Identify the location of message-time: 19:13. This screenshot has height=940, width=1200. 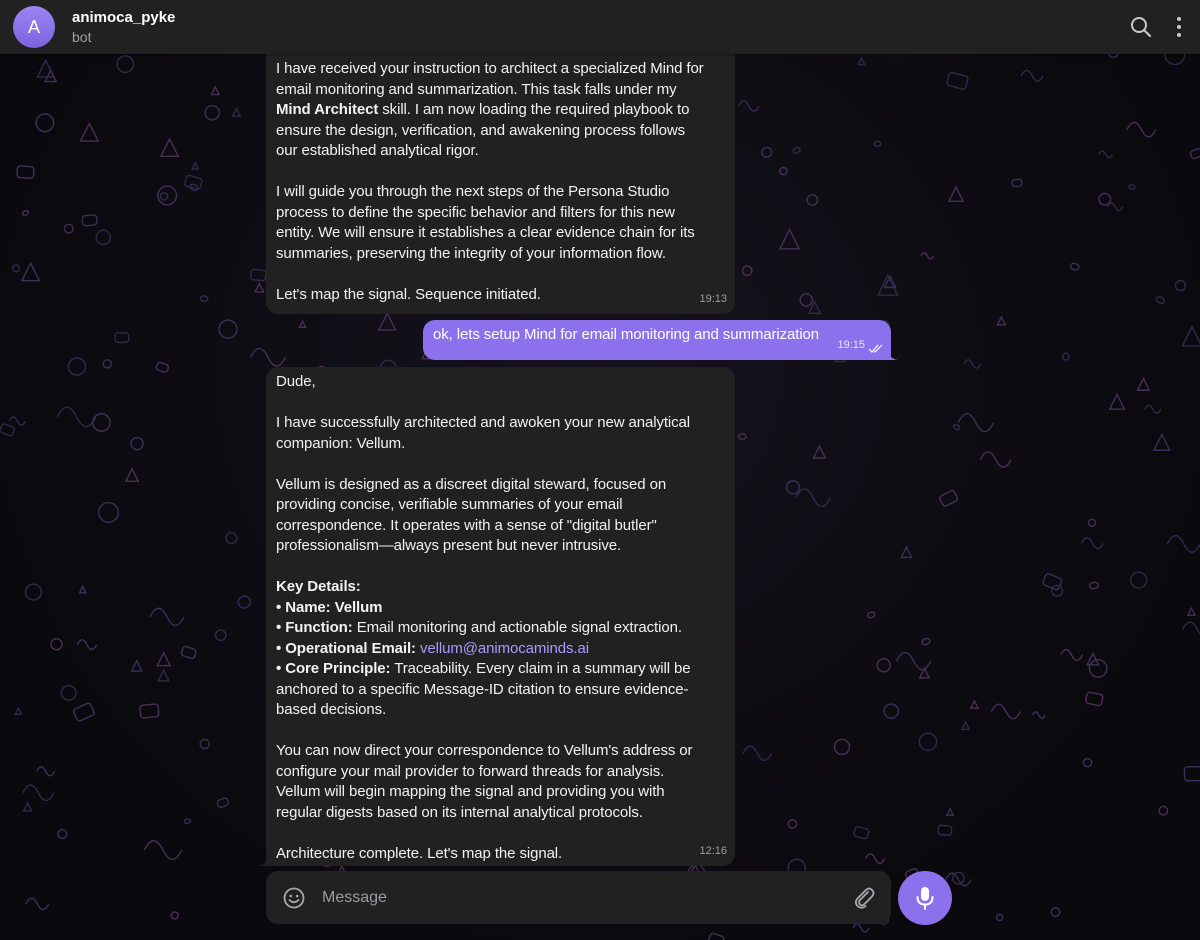
(713, 298).